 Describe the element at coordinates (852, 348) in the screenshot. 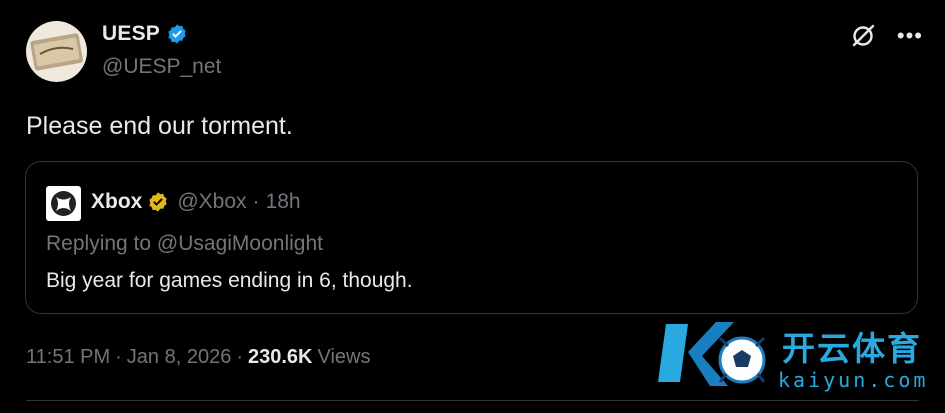

I see `watermark-cn-text: 开云体育` at that location.